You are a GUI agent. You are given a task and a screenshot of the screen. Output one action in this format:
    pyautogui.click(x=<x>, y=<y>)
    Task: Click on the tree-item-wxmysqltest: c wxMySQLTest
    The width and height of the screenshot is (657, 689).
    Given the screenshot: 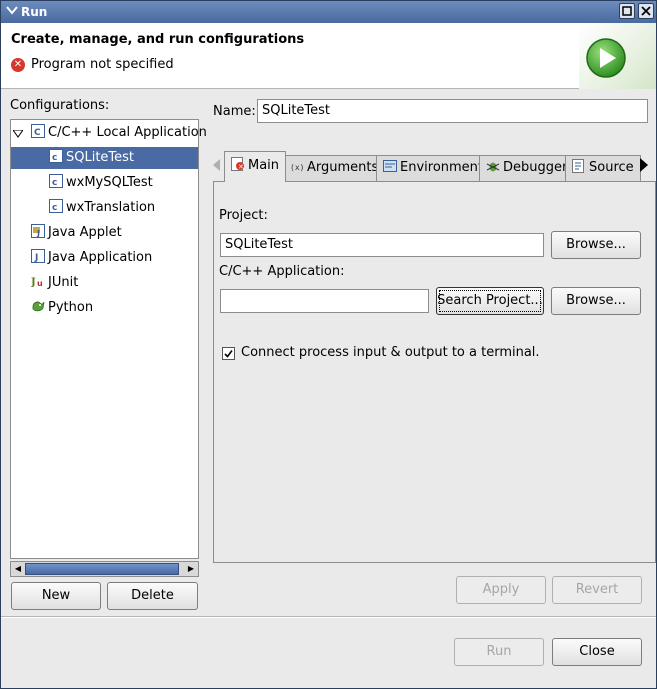 What is the action you would take?
    pyautogui.click(x=104, y=183)
    